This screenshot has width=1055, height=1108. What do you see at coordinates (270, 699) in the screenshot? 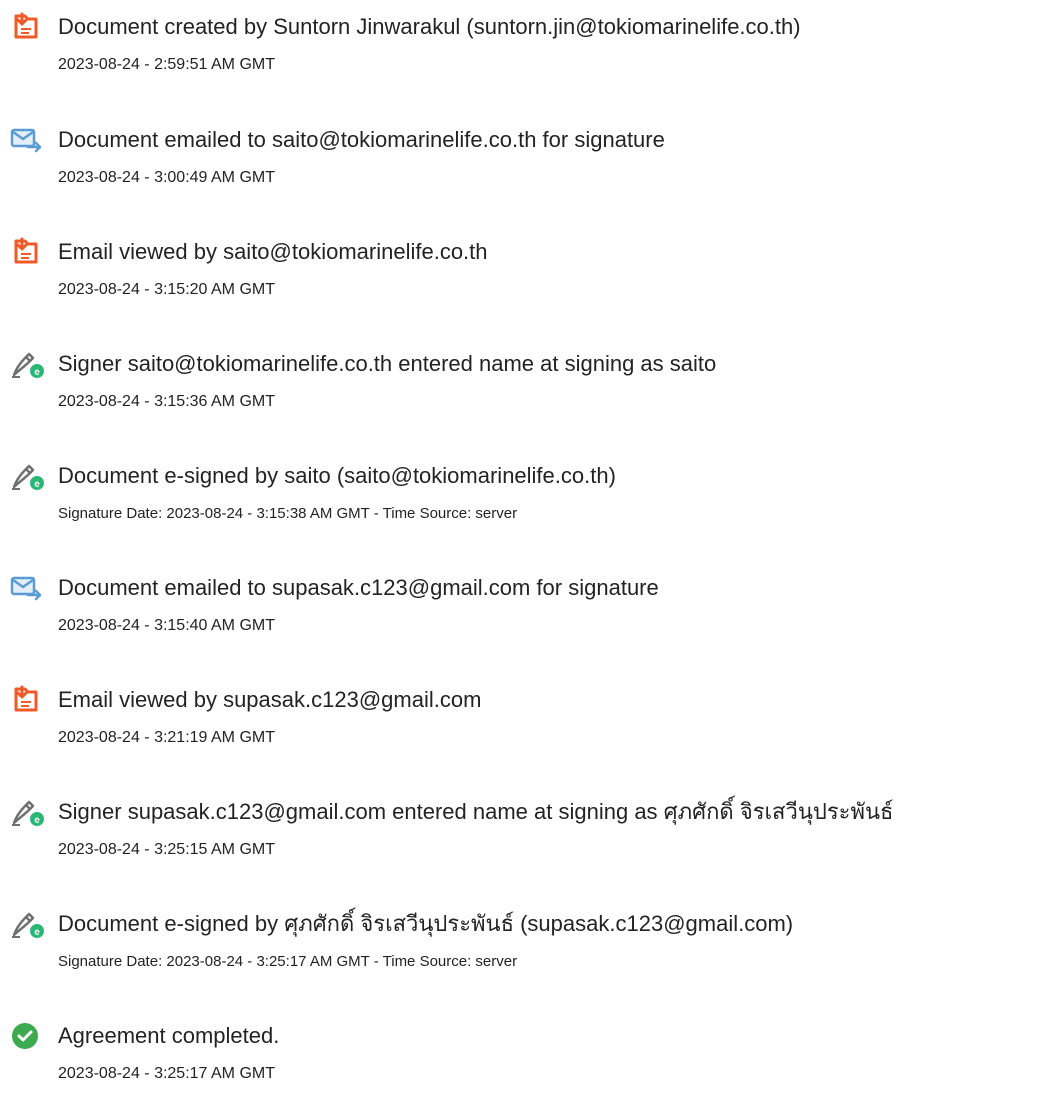
I see `event-title: Email viewed by supasak.c123@gmail.com` at bounding box center [270, 699].